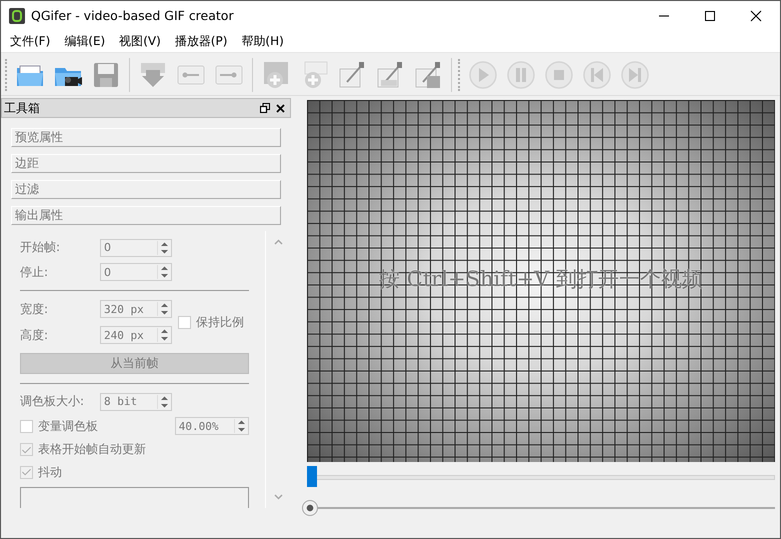 The height and width of the screenshot is (539, 781). What do you see at coordinates (134, 497) in the screenshot?
I see `text-area` at bounding box center [134, 497].